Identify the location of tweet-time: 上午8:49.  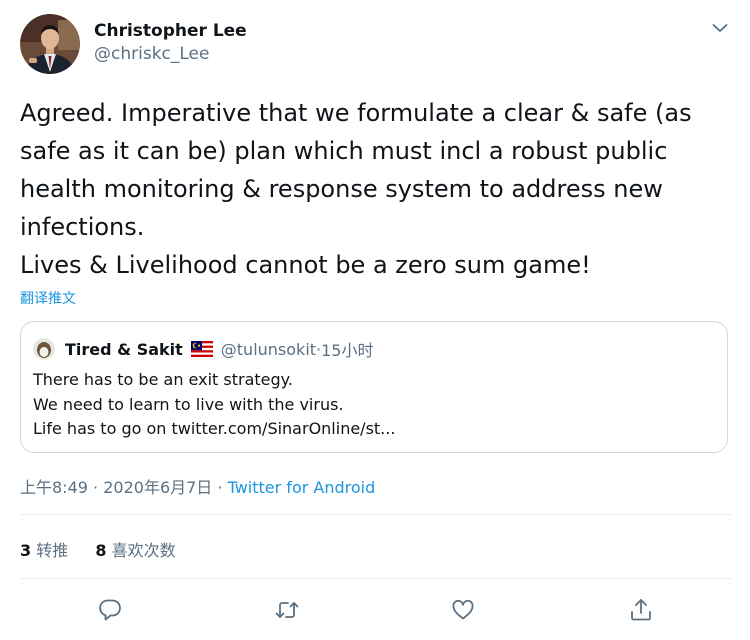
(54, 487).